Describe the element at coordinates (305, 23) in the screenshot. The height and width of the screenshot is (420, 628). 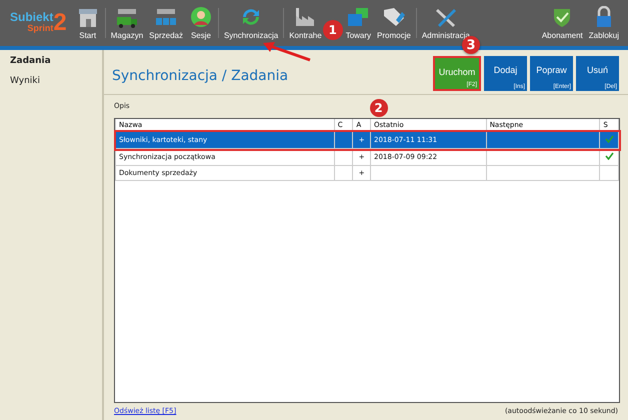
I see `toolbar-button: Kontrahe` at that location.